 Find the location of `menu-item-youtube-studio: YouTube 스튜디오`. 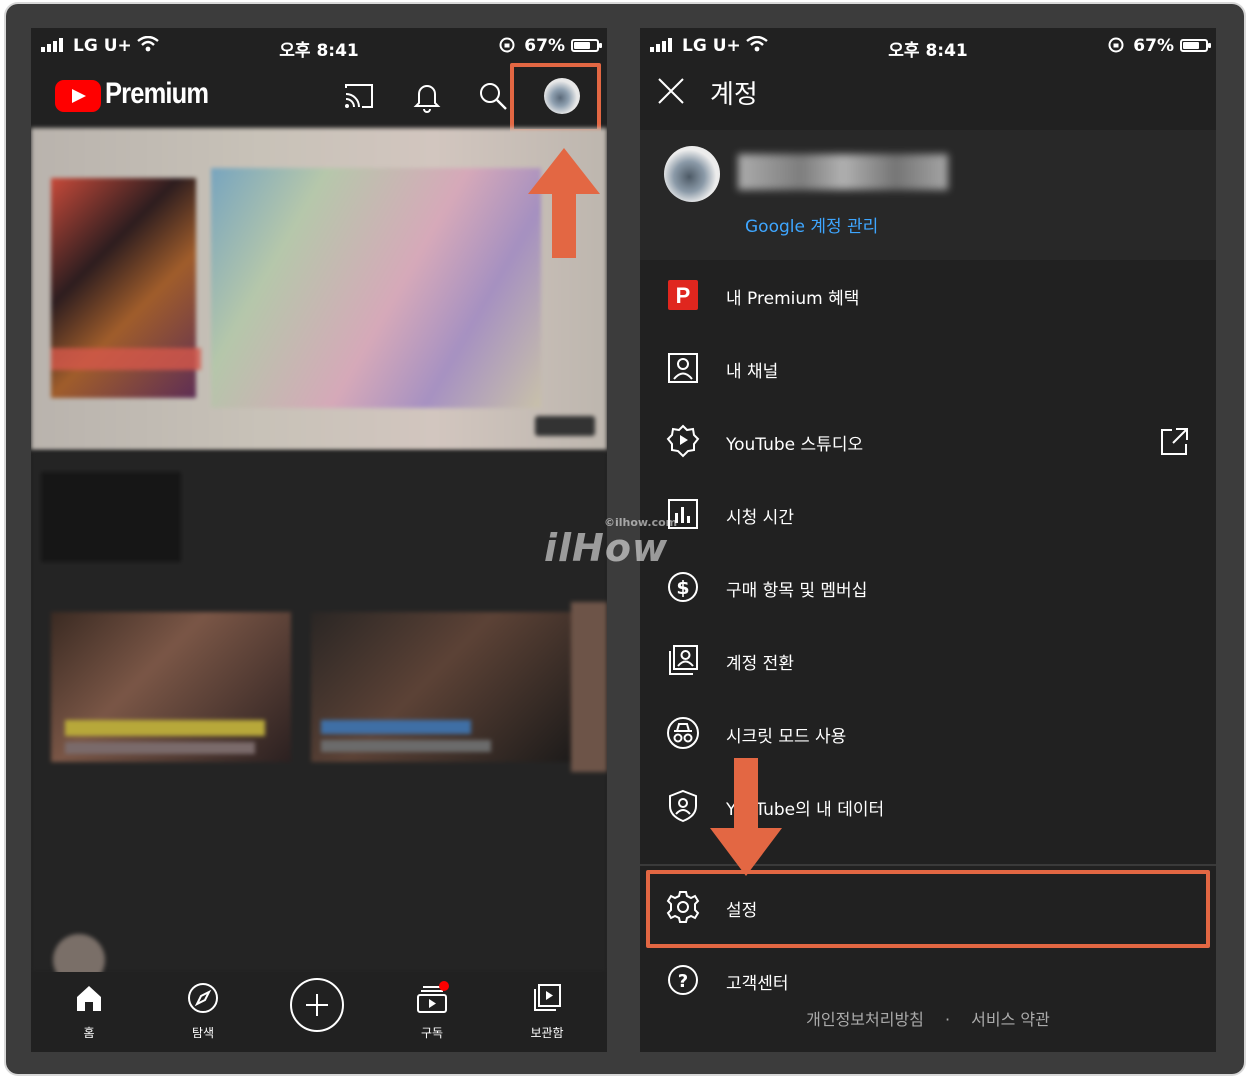

menu-item-youtube-studio: YouTube 스튜디오 is located at coordinates (928, 442).